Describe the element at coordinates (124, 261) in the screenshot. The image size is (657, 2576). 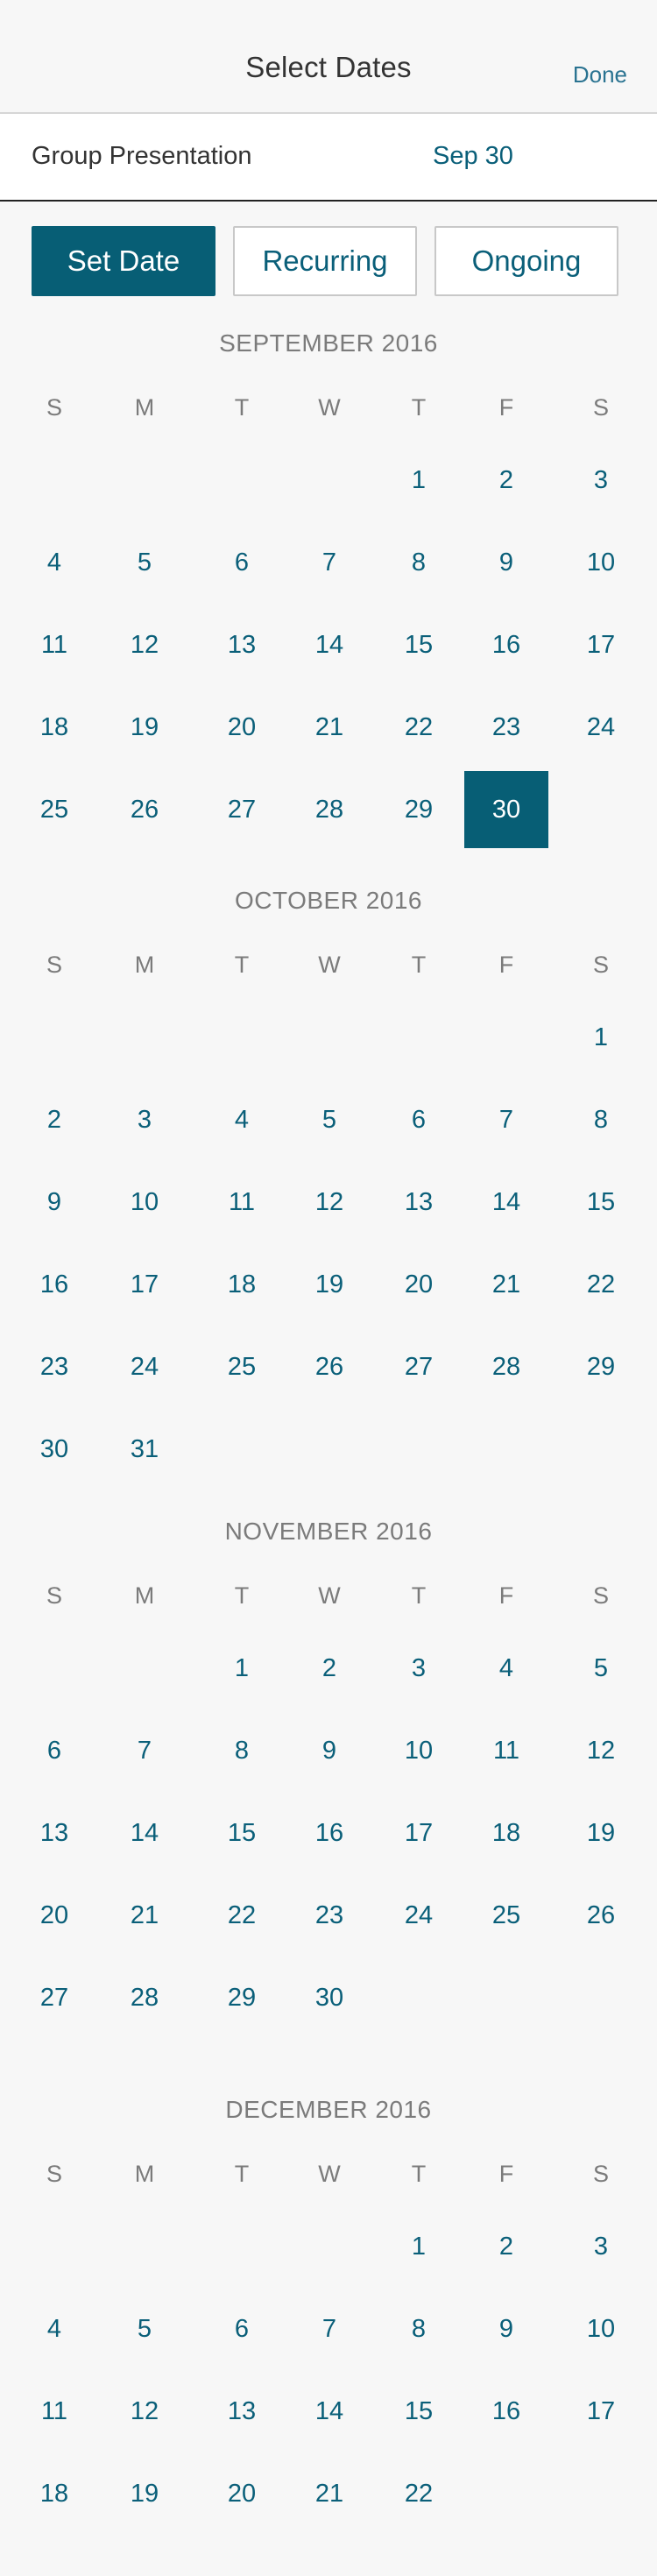
I see `set-date-button: Set Date` at that location.